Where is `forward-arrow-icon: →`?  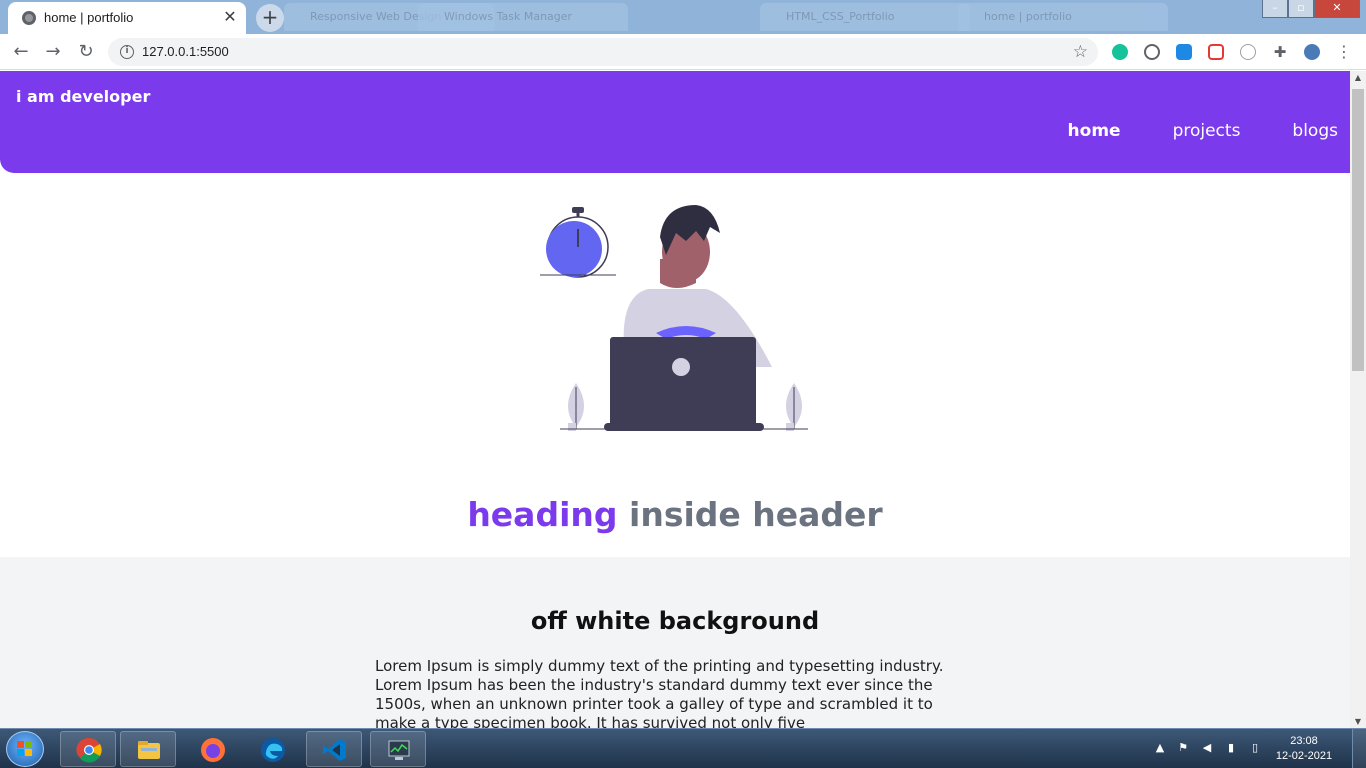 forward-arrow-icon: → is located at coordinates (53, 52).